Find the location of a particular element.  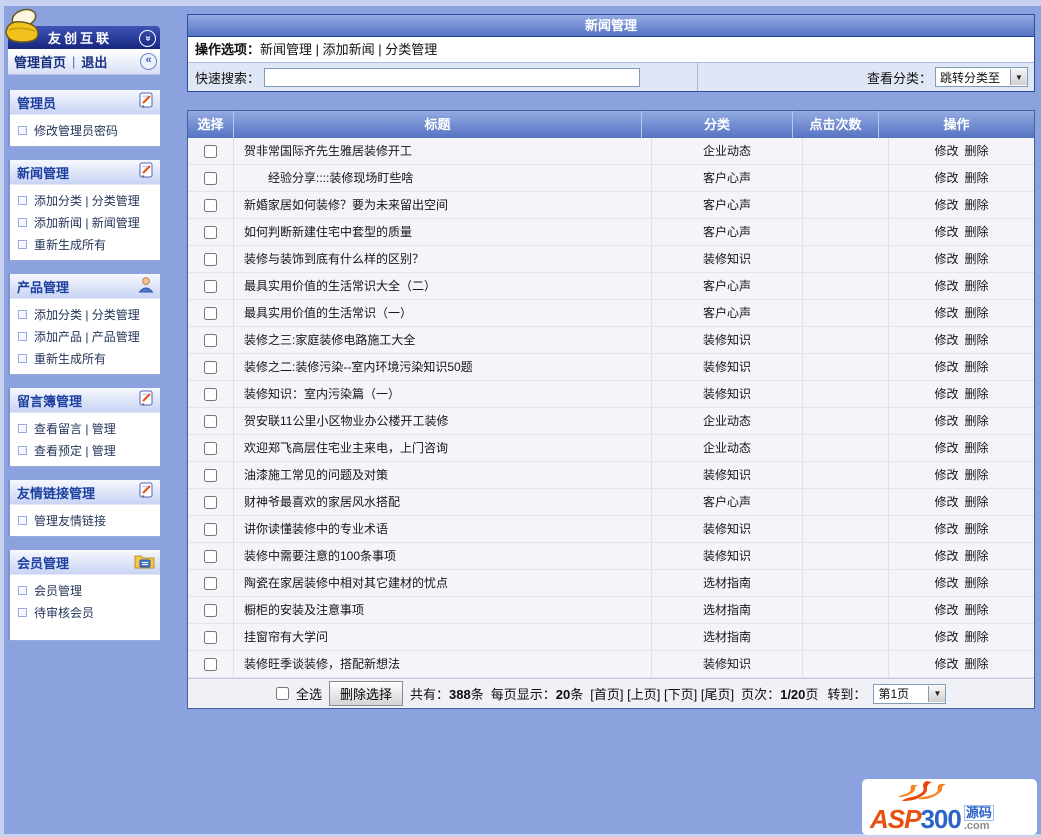

news-title-link: 装修中需要注意的100条事项 is located at coordinates (320, 556).